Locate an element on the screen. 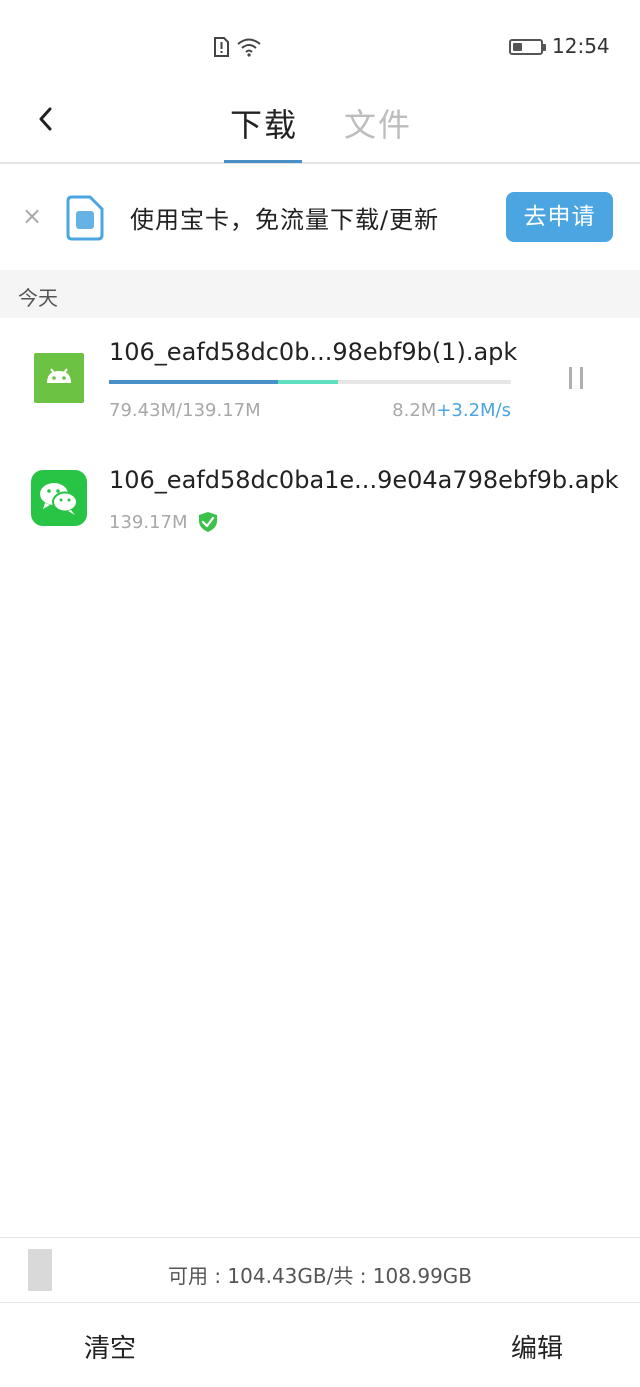 The width and height of the screenshot is (640, 1387). section-header: 今天 is located at coordinates (320, 294).